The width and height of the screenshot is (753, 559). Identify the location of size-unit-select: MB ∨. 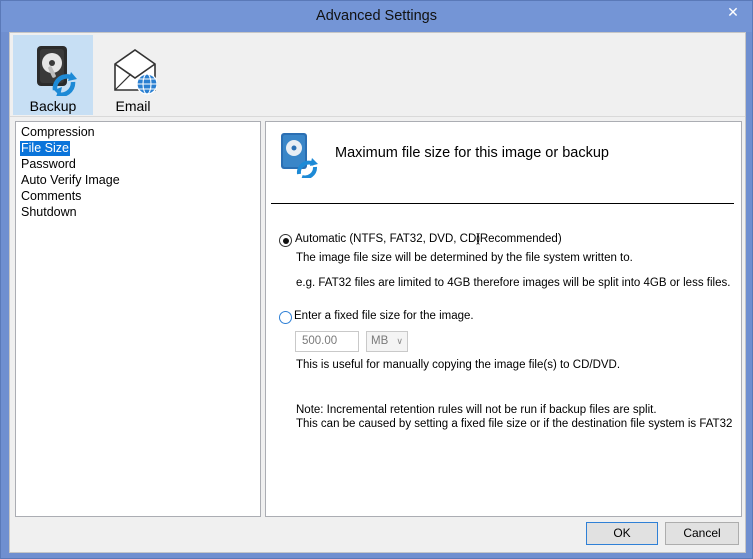
(387, 341).